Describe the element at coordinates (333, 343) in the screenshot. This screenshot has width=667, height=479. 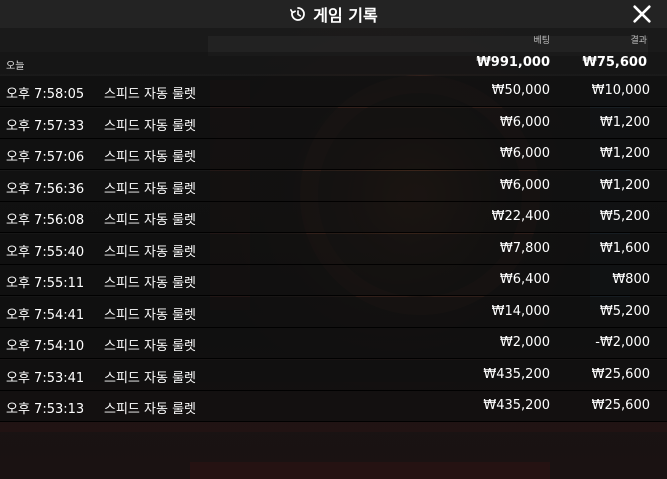
I see `history-row: 오후 7:54:10 스피드 자동 룰렛 ₩2,000 -₩2,000` at that location.